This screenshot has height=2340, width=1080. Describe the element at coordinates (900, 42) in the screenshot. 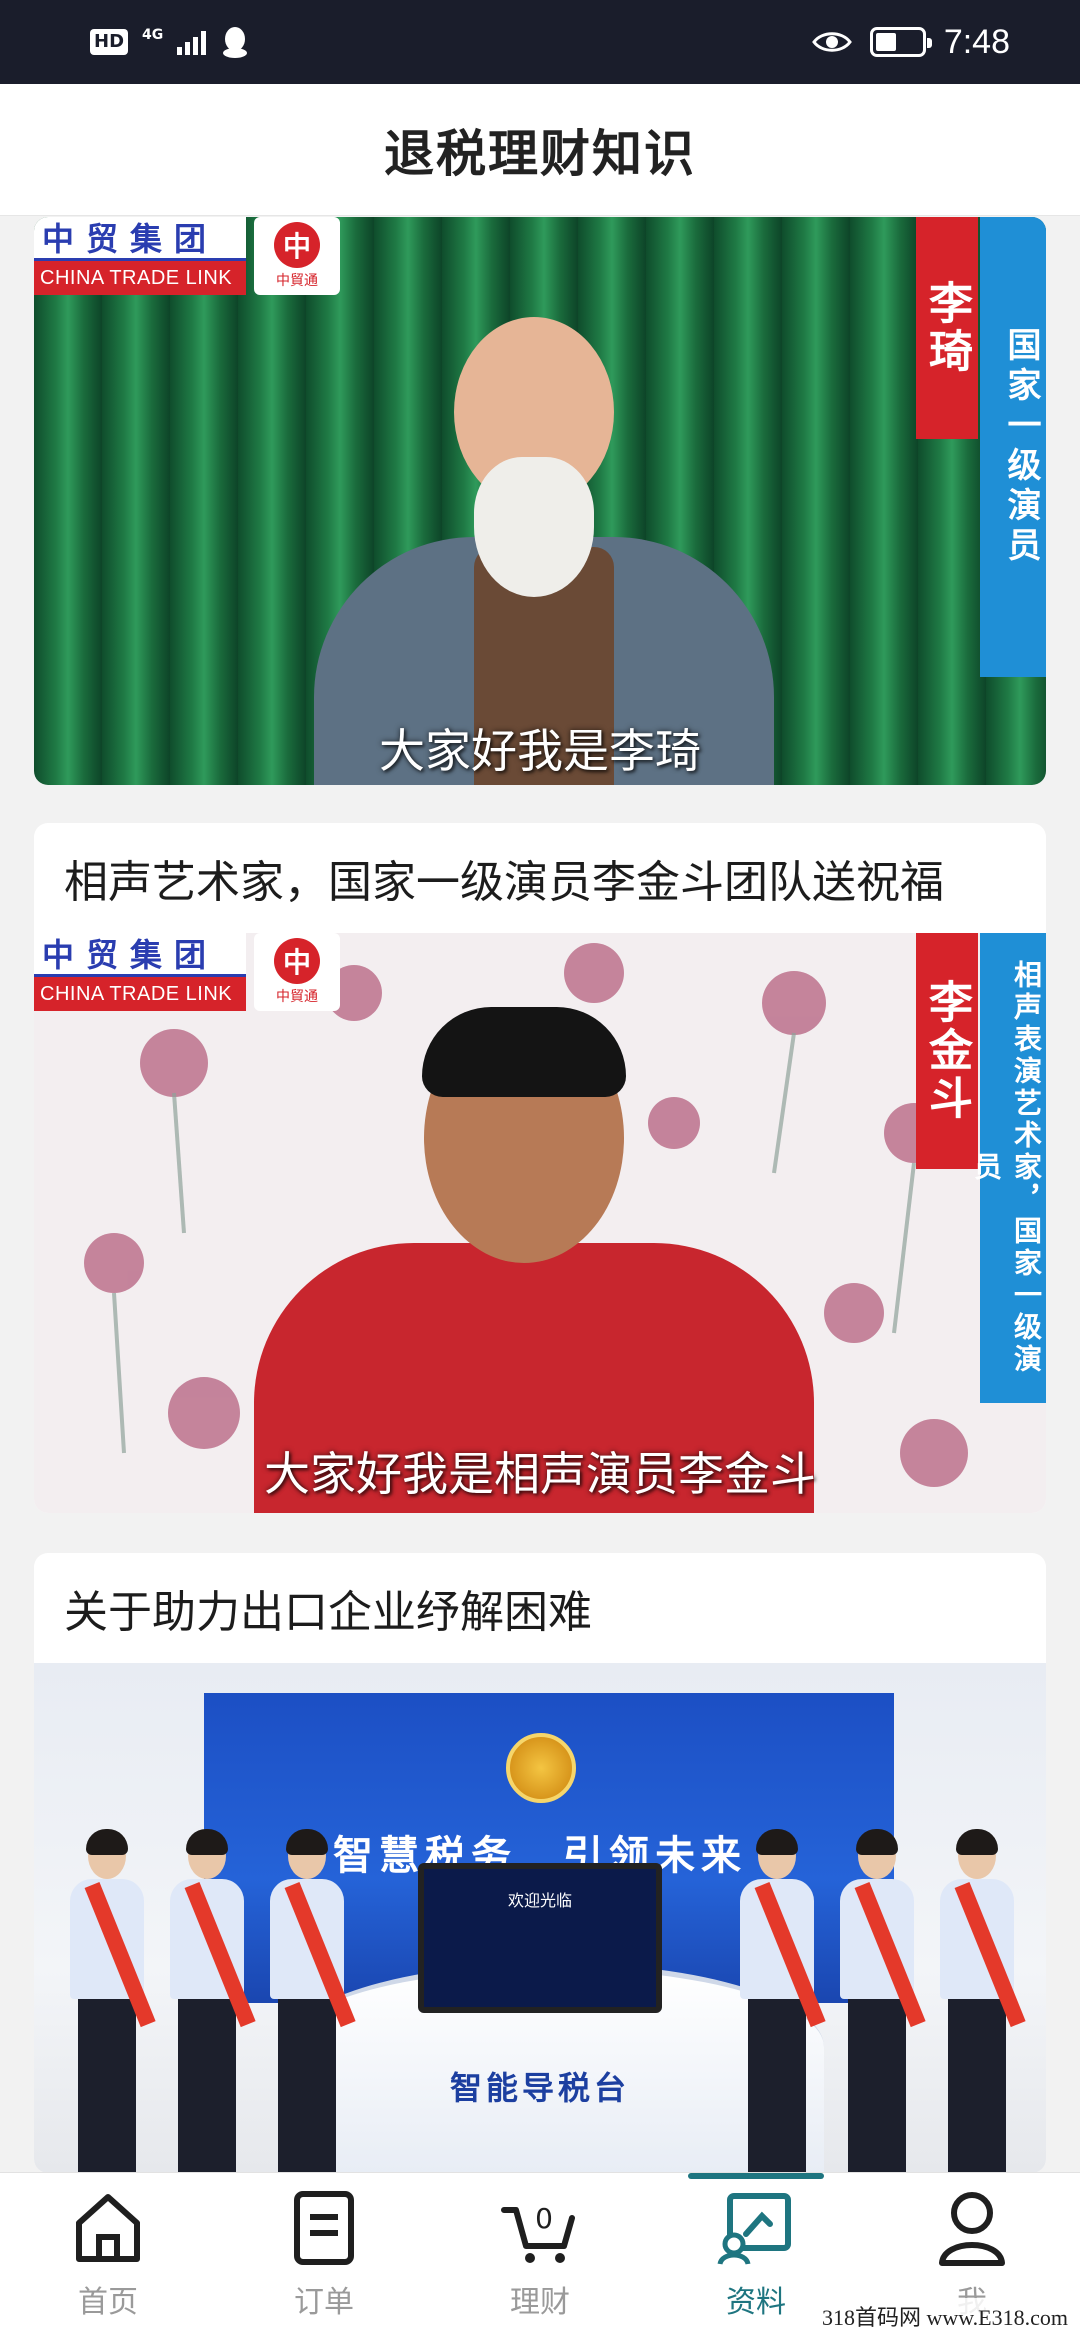

I see `battery-icon` at that location.